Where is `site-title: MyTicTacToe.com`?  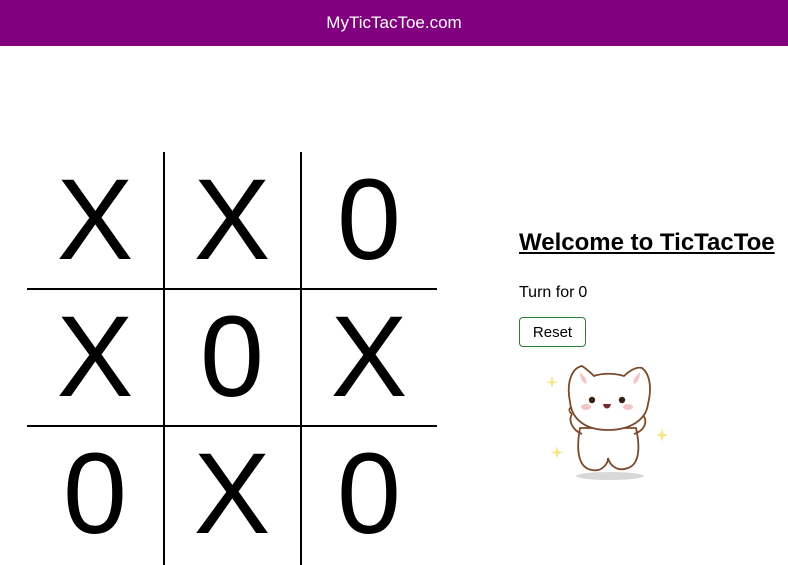 site-title: MyTicTacToe.com is located at coordinates (393, 23).